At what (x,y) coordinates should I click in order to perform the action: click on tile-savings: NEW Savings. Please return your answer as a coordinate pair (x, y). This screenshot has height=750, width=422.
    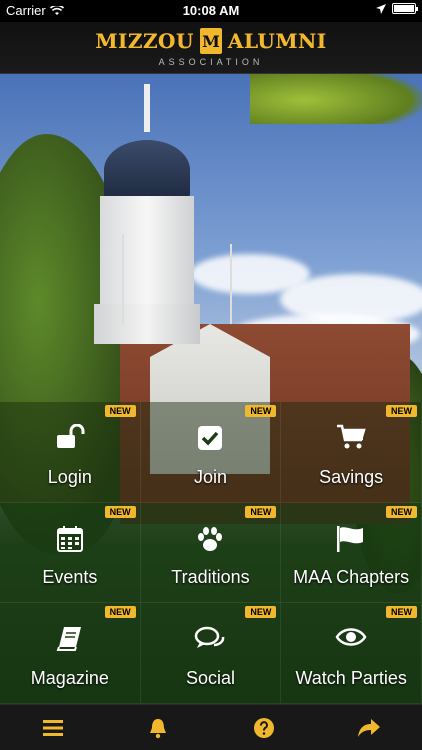
    Looking at the image, I should click on (351, 452).